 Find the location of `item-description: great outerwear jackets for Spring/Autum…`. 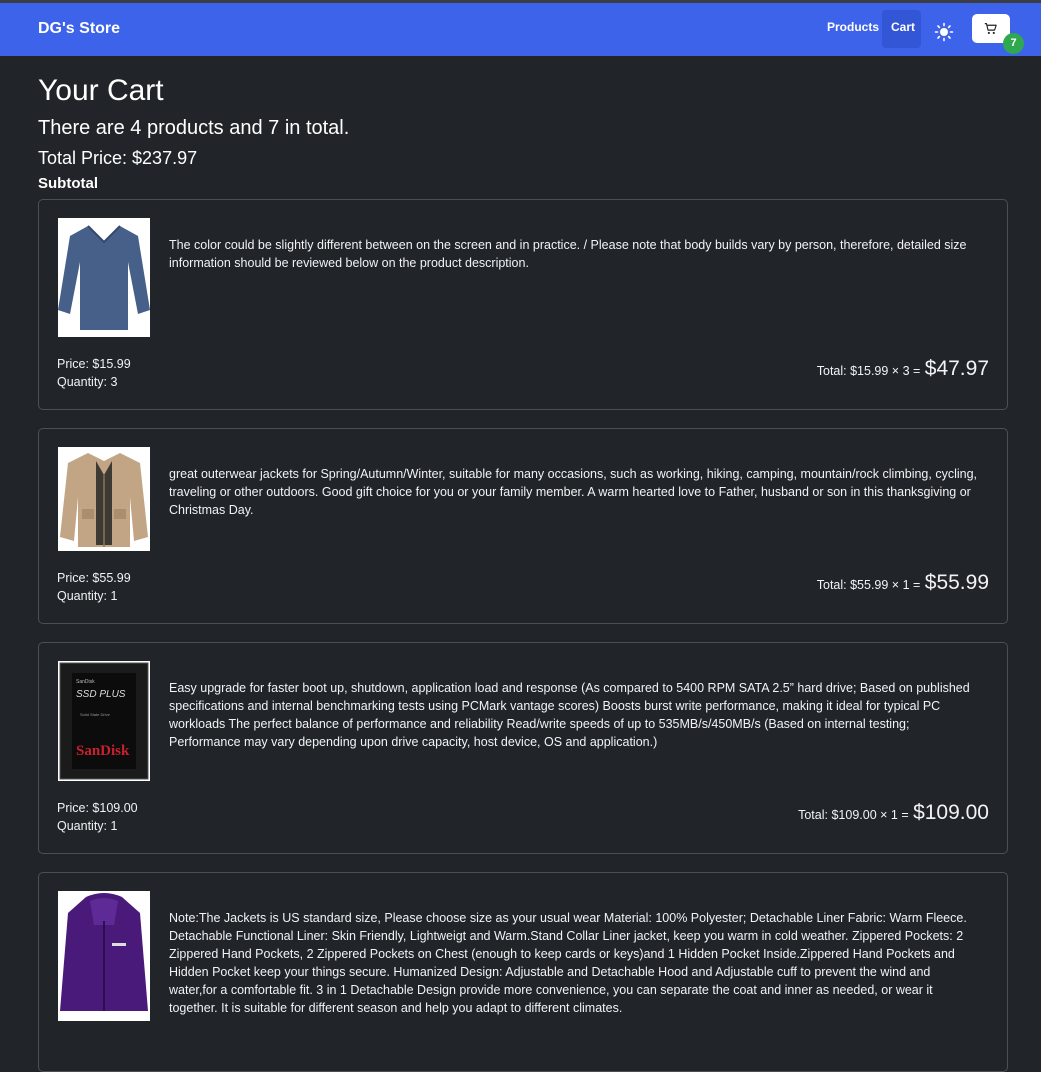

item-description: great outerwear jackets for Spring/Autum… is located at coordinates (573, 492).